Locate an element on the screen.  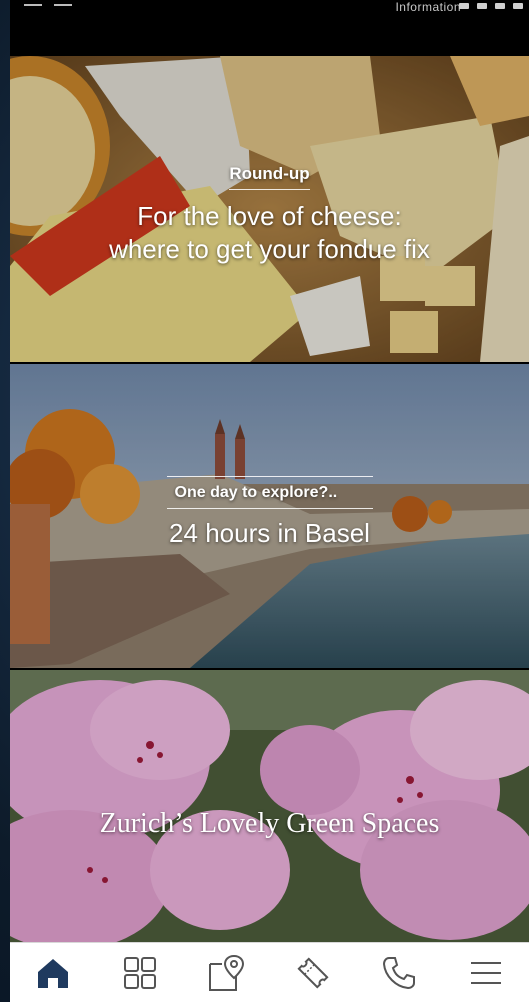
nav-menu-button is located at coordinates (486, 973).